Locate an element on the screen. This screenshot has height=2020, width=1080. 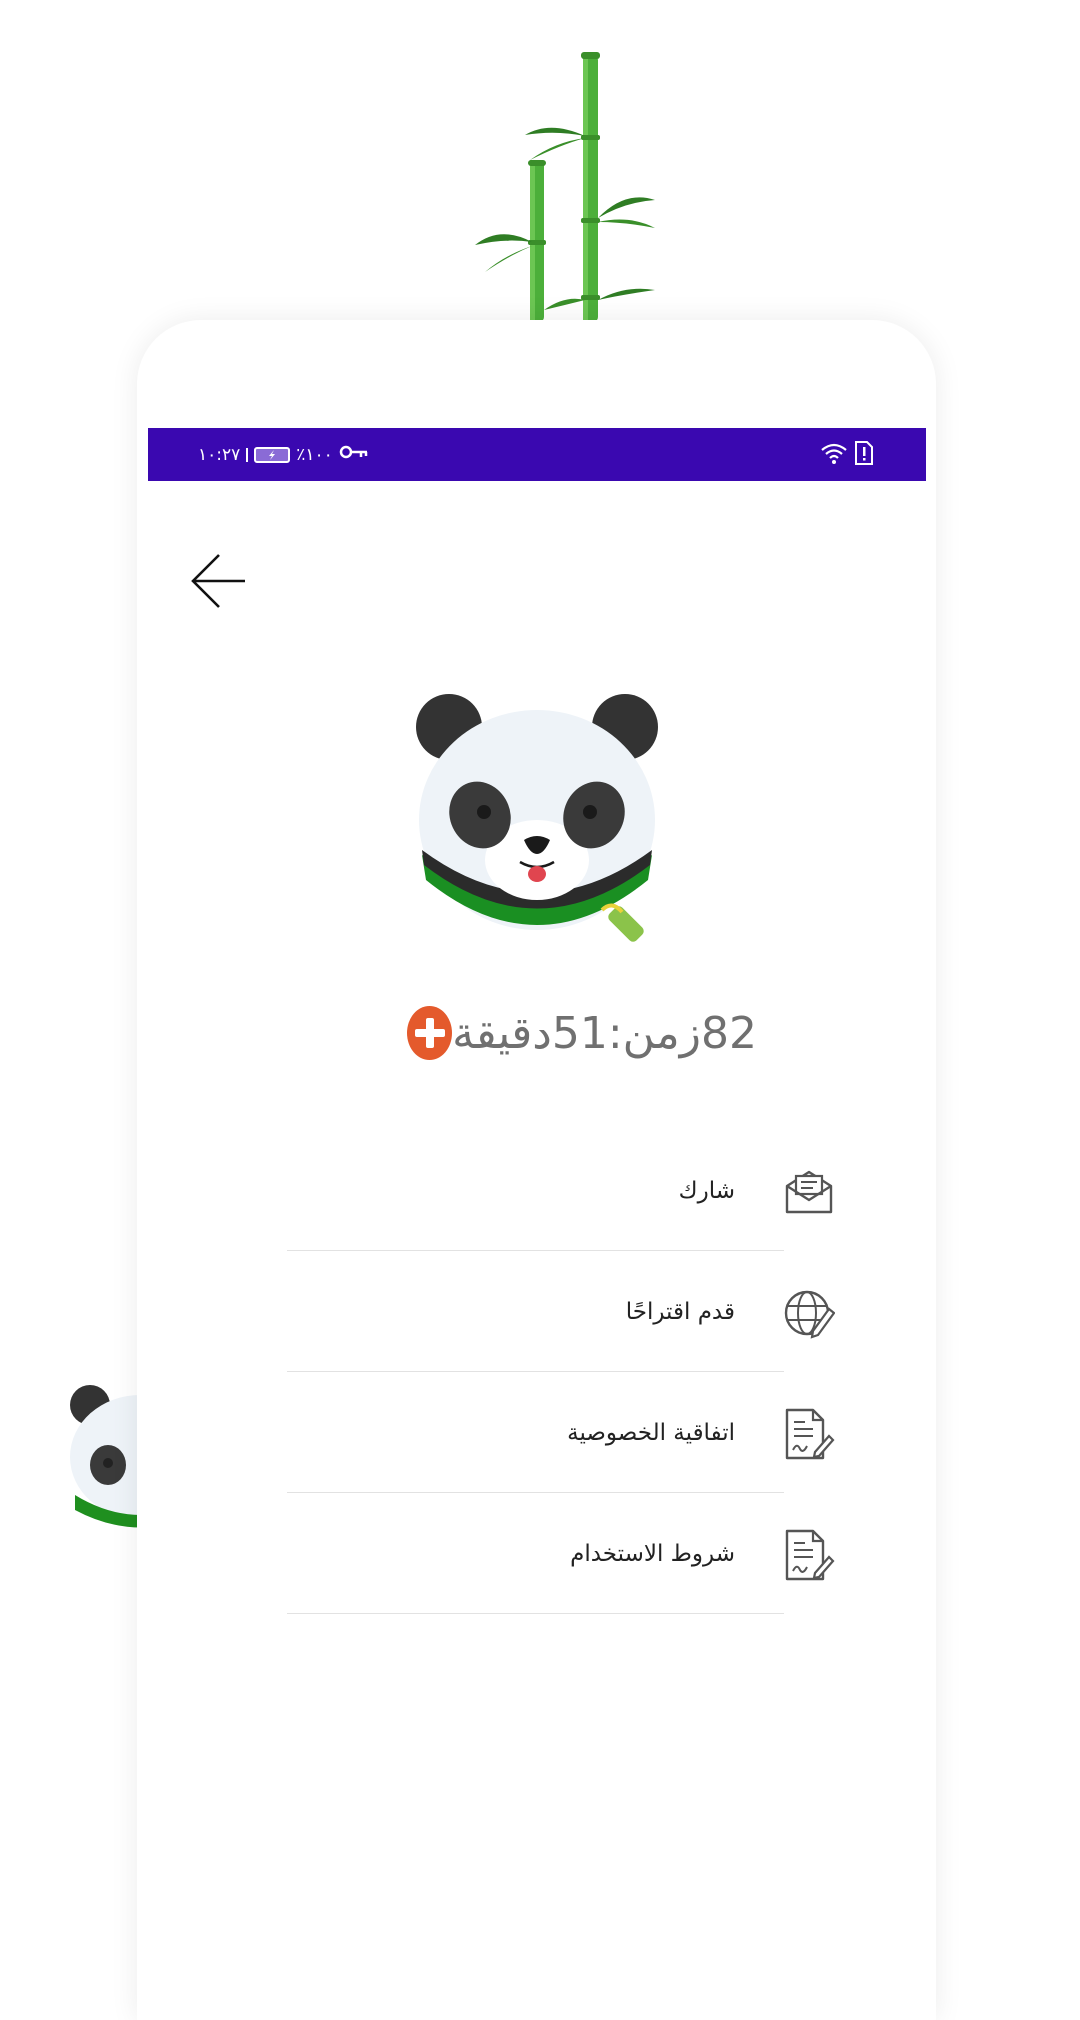
status-bar: ١٠:٢٧ ٪١٠٠ is located at coordinates (537, 454).